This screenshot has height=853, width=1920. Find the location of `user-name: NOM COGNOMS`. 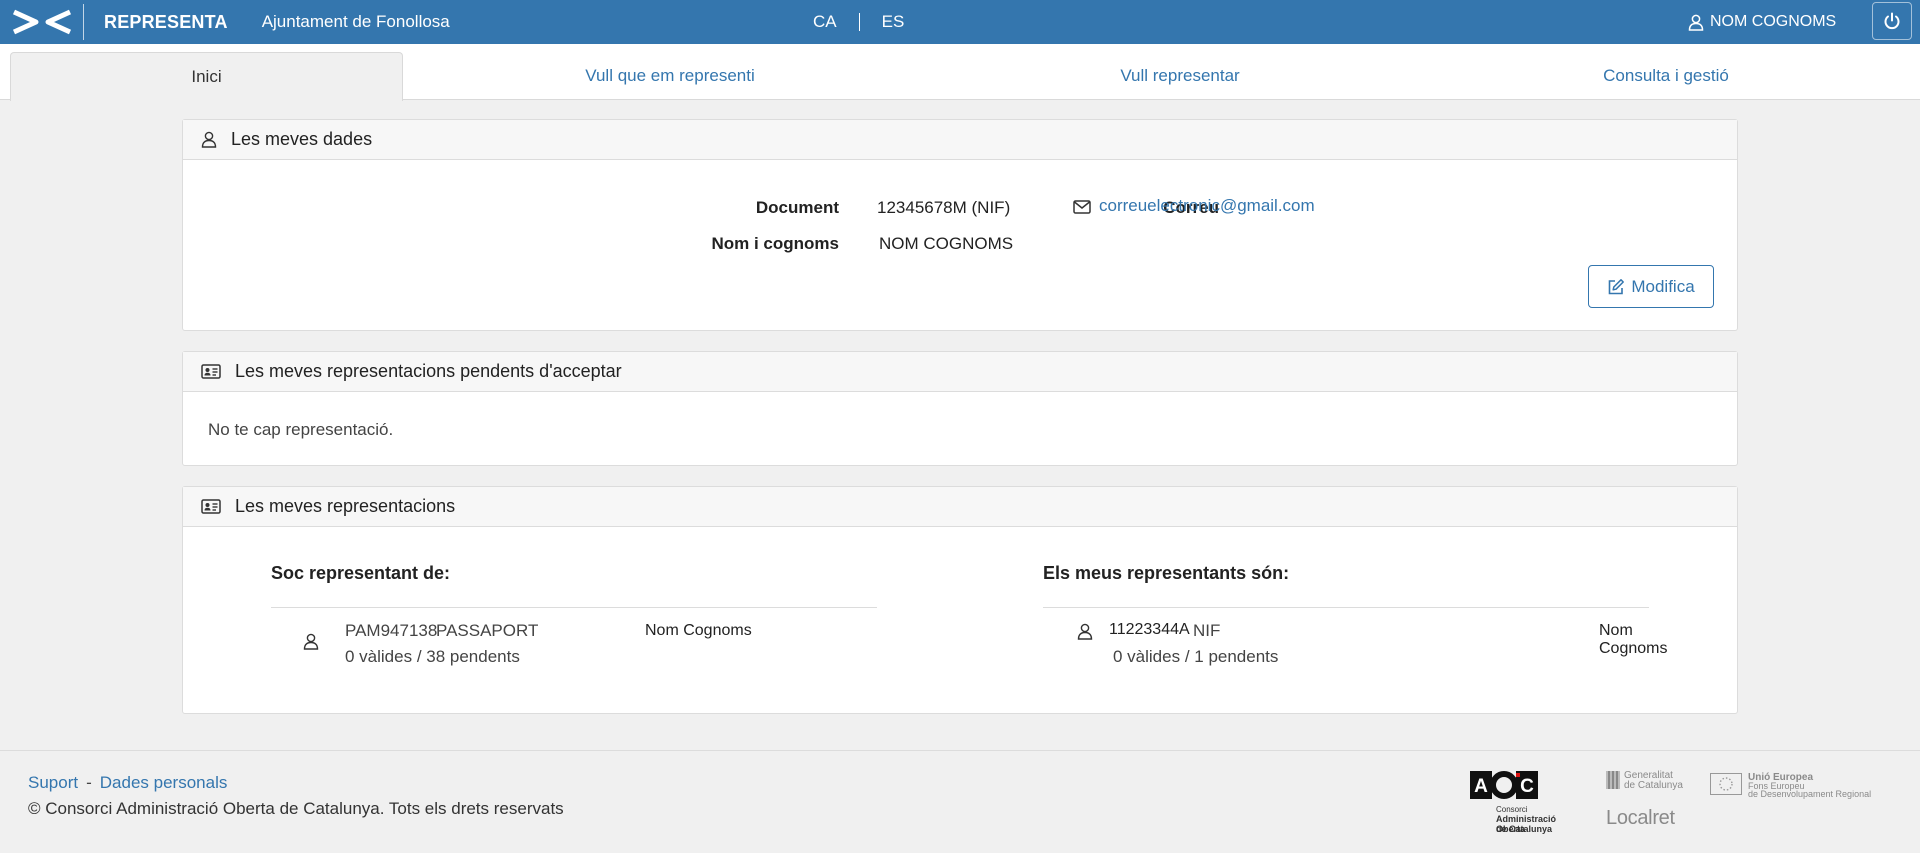

user-name: NOM COGNOMS is located at coordinates (1773, 21).